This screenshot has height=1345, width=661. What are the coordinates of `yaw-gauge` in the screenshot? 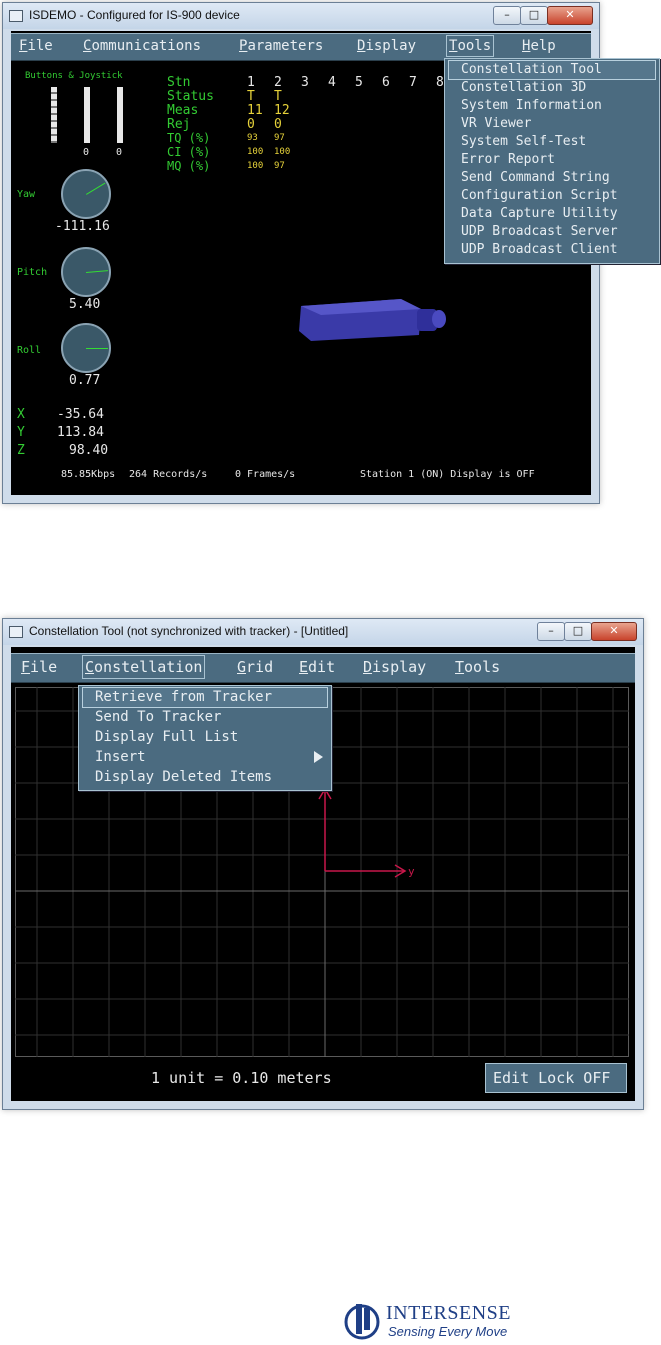 It's located at (86, 194).